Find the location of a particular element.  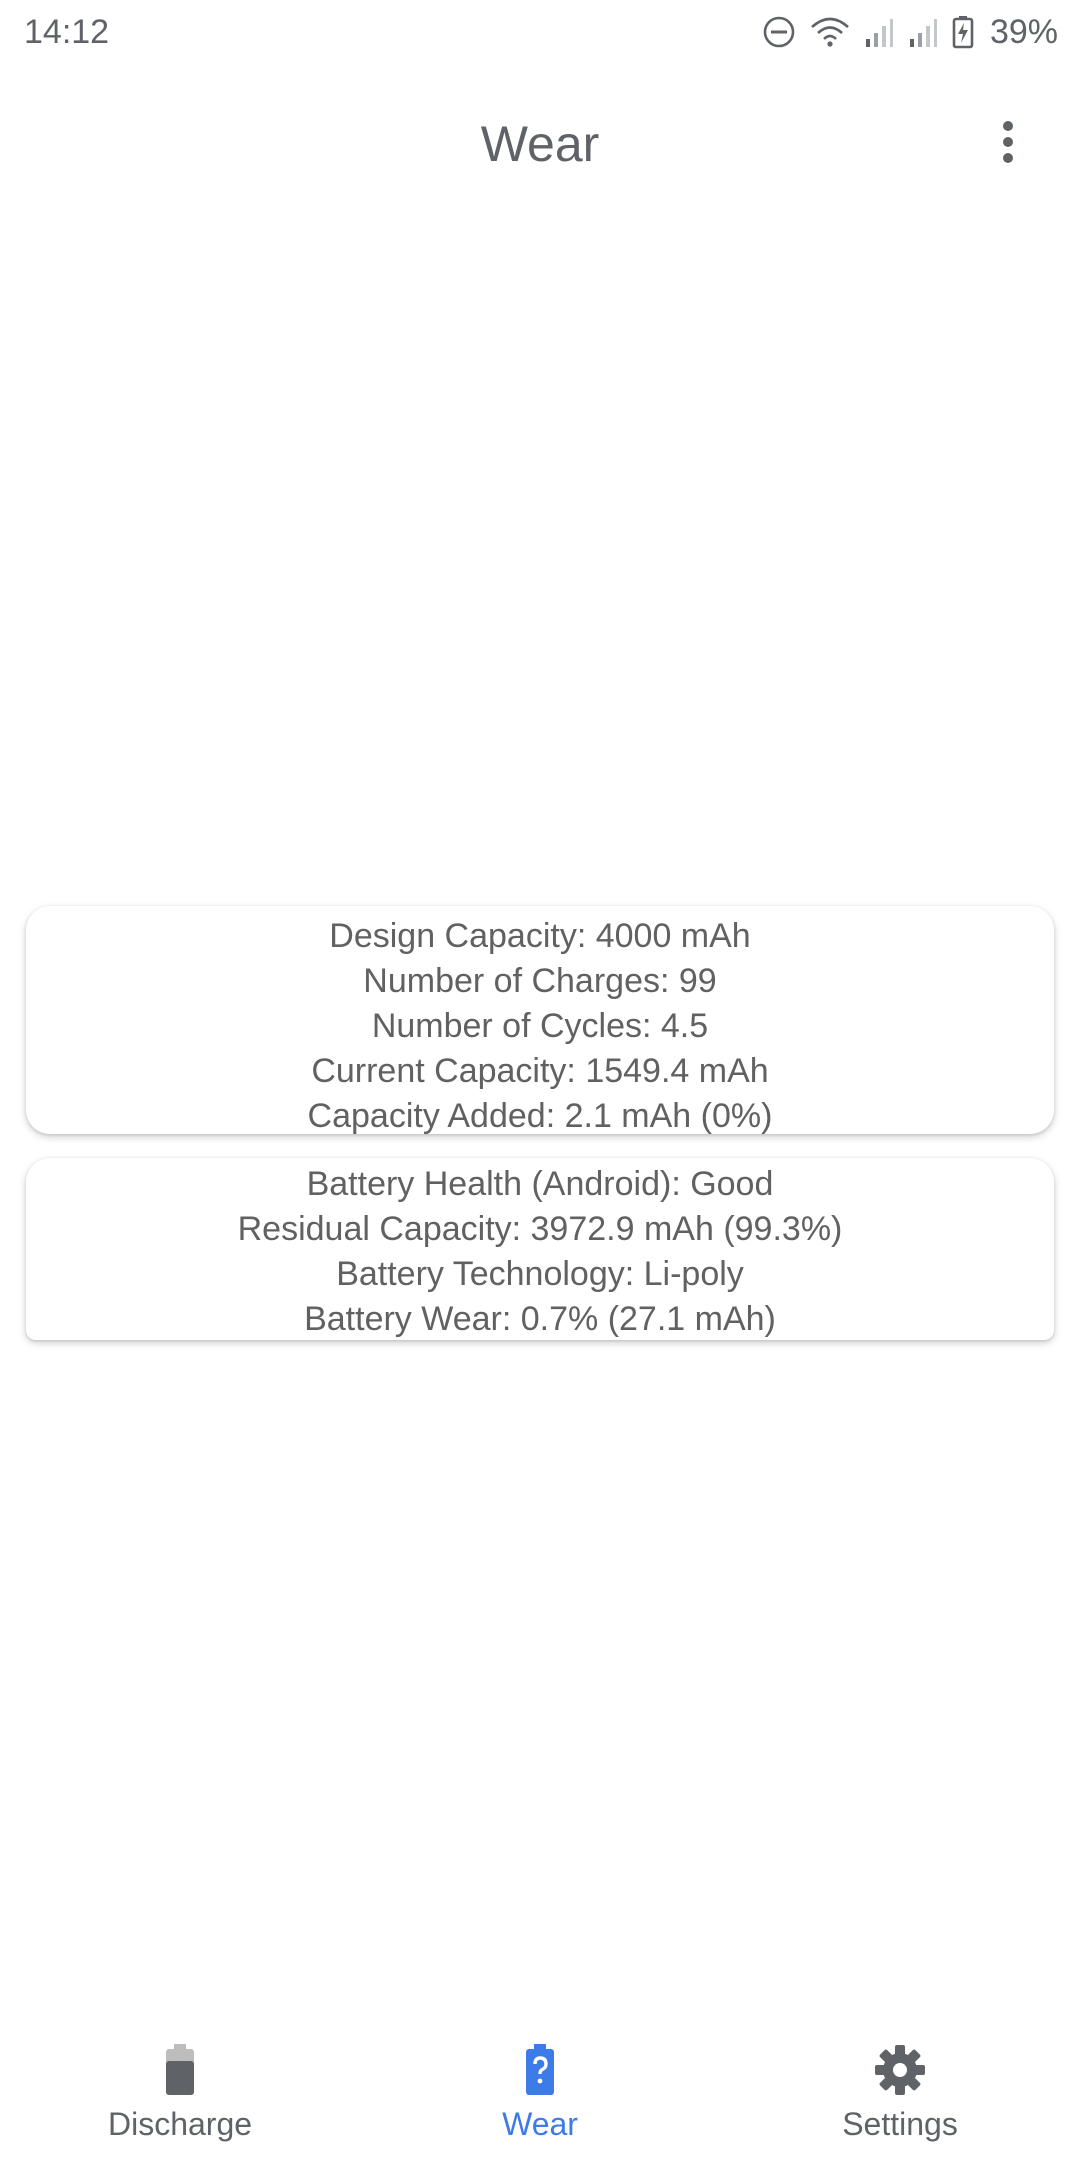

status-bar: 14:12 39% is located at coordinates (540, 32).